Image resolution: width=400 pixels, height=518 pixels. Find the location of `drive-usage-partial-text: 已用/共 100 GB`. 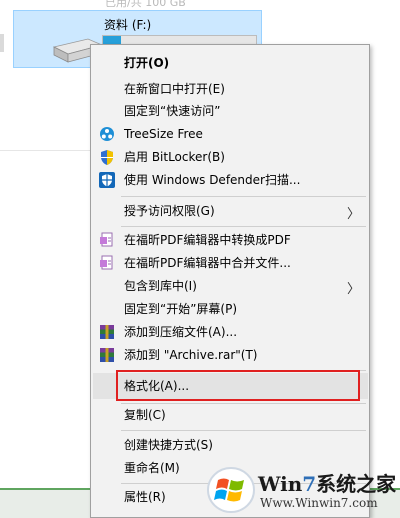

drive-usage-partial-text: 已用/共 100 GB is located at coordinates (145, 4).